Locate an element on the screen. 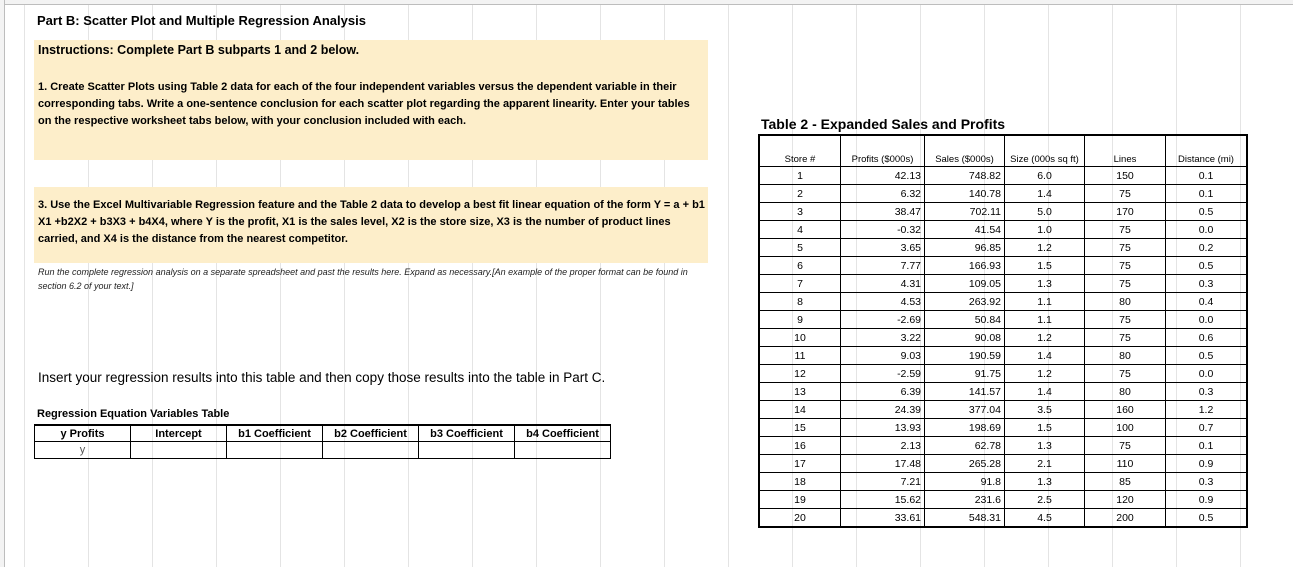 The height and width of the screenshot is (567, 1293). t2-cell: 4.31 is located at coordinates (882, 283).